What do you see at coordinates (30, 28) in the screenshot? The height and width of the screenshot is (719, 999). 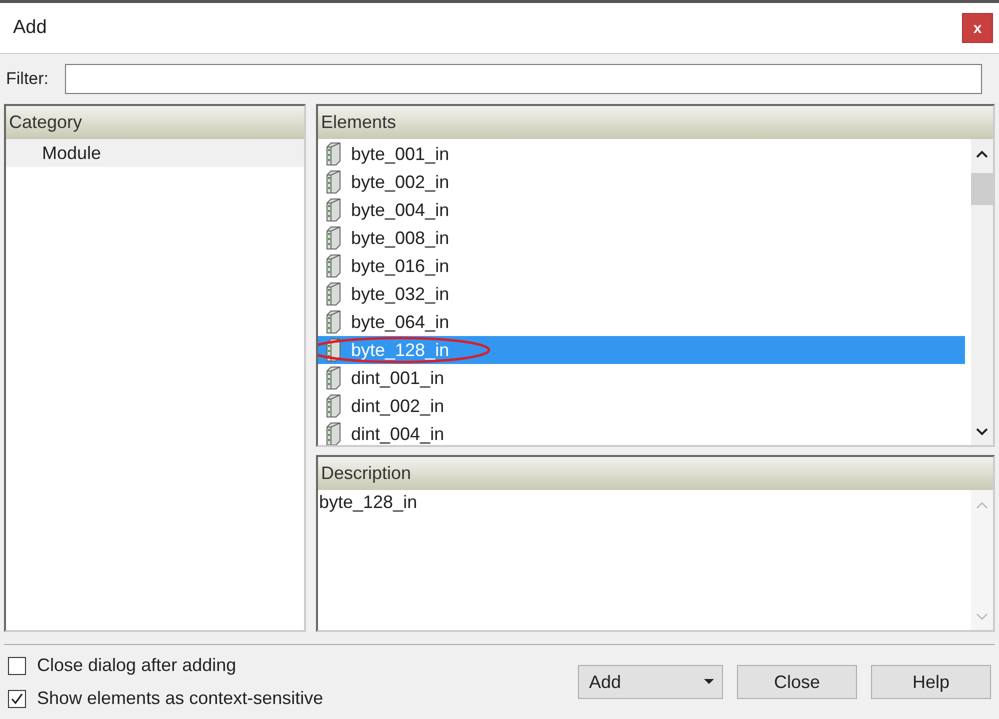 I see `window-title: Add` at bounding box center [30, 28].